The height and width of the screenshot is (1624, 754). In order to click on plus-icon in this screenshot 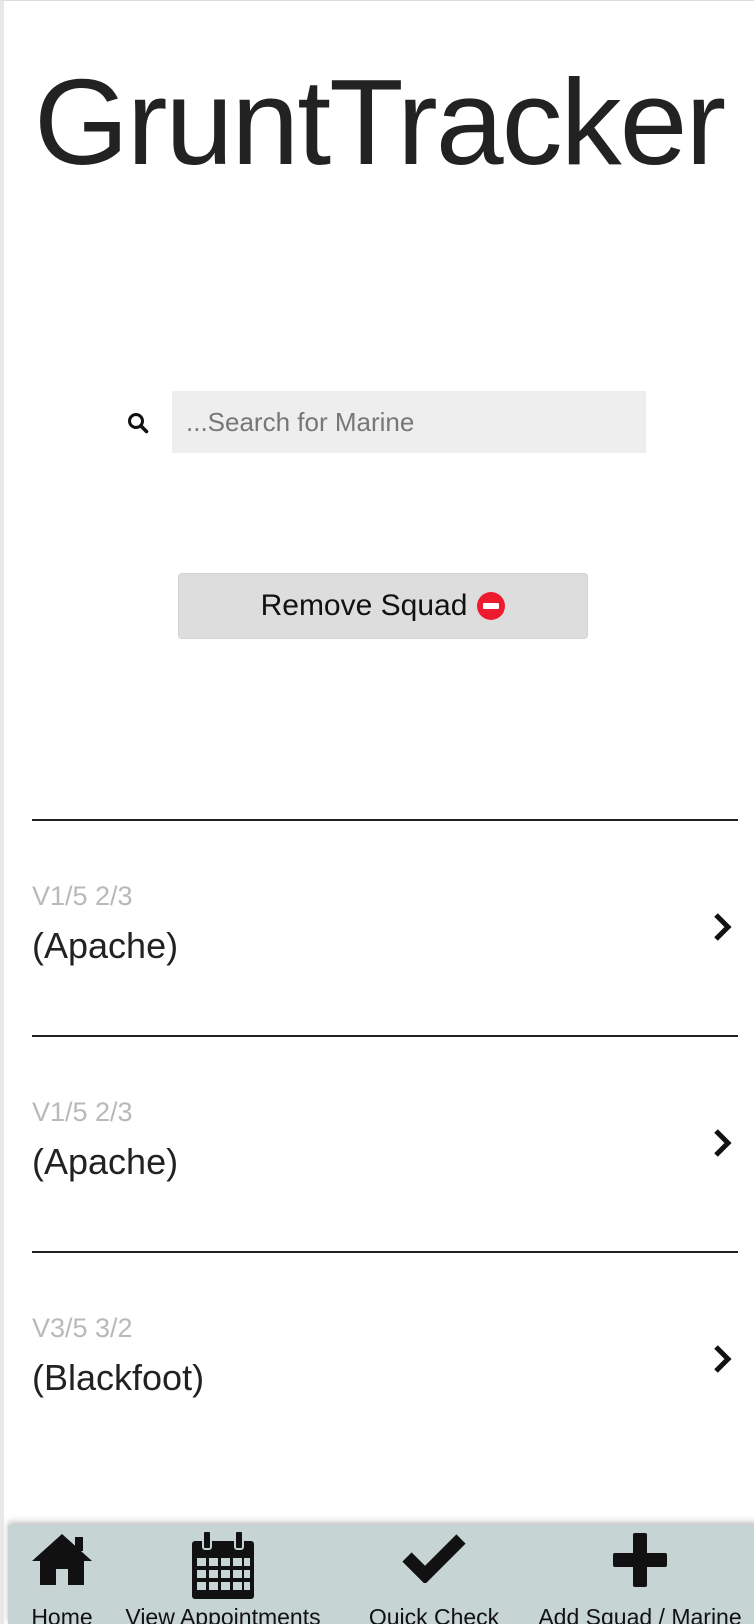, I will do `click(640, 1560)`.